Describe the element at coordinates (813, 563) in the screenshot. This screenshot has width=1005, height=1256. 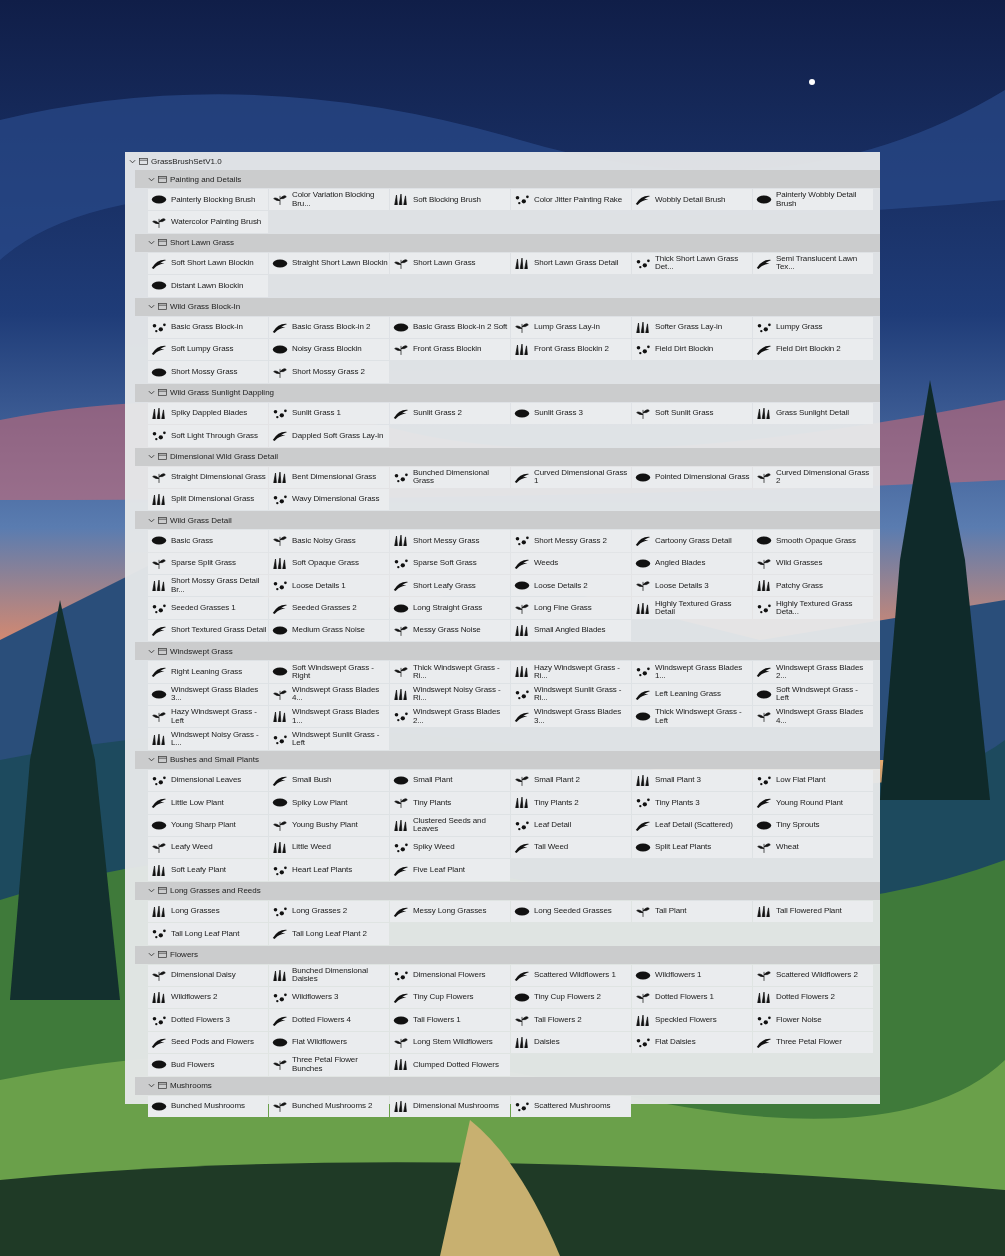
I see `brush-preset: Wild Grasses` at that location.